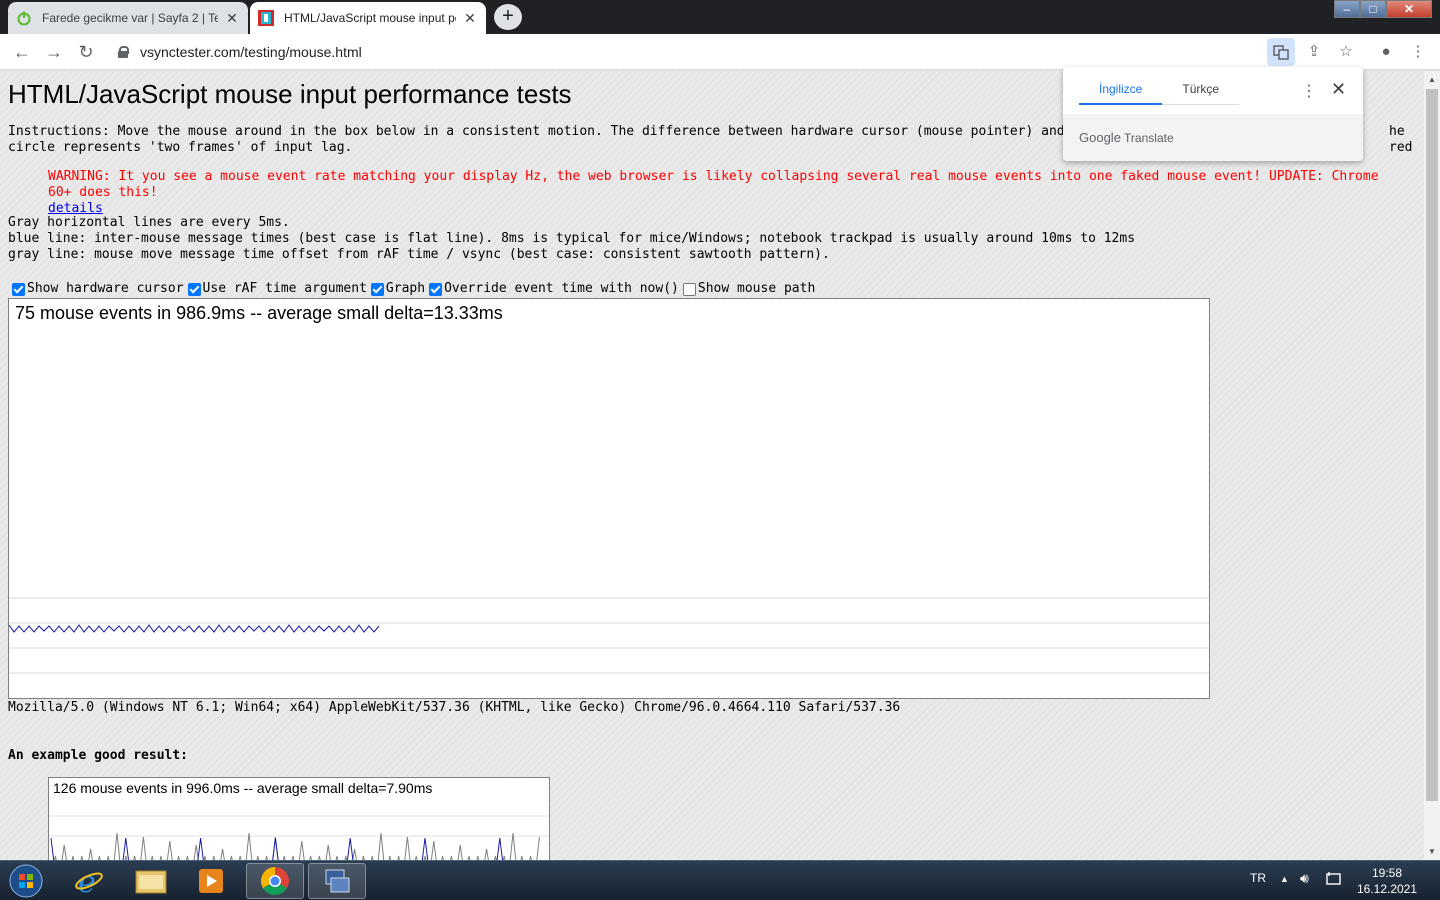 The height and width of the screenshot is (900, 1440). I want to click on show-hardware-cursor-checkbox, so click(18, 289).